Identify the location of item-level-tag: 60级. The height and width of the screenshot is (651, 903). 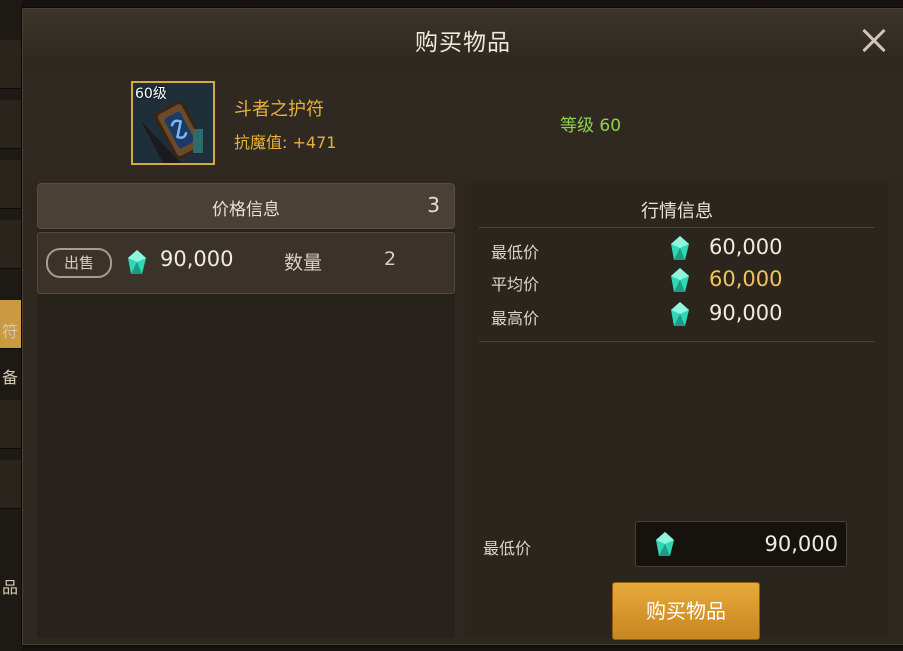
(151, 94).